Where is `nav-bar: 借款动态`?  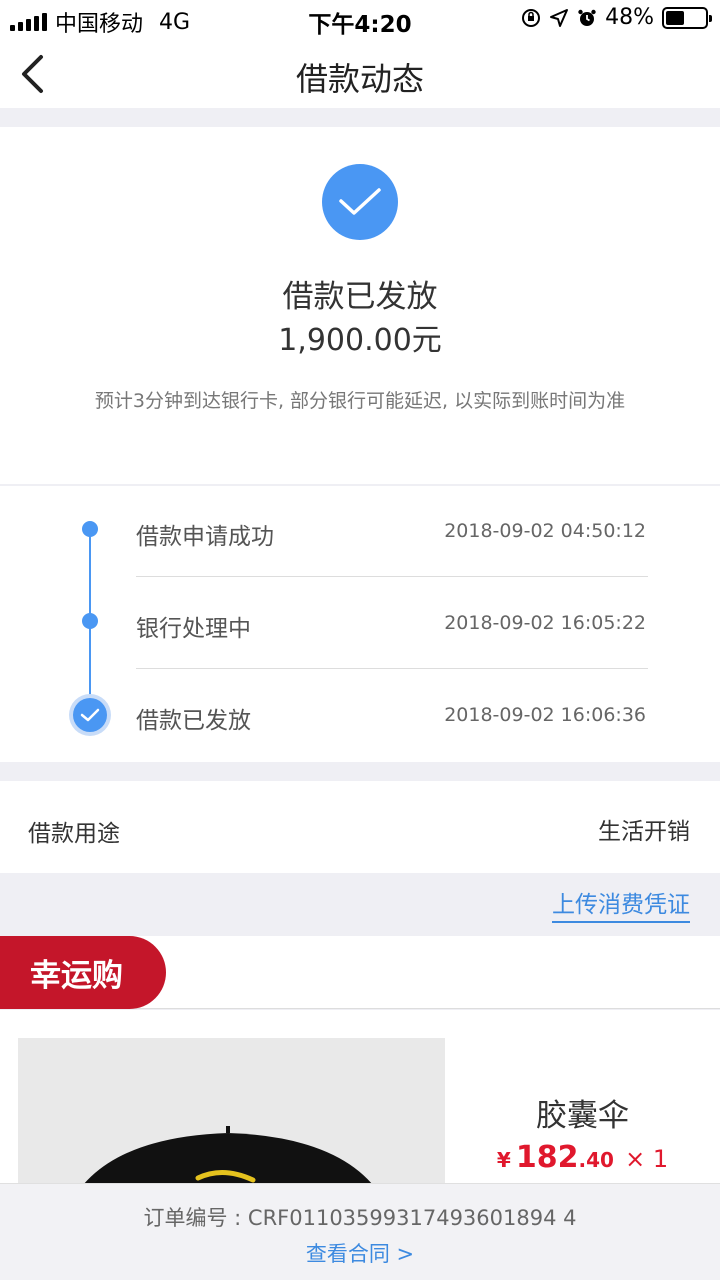
nav-bar: 借款动态 is located at coordinates (360, 74).